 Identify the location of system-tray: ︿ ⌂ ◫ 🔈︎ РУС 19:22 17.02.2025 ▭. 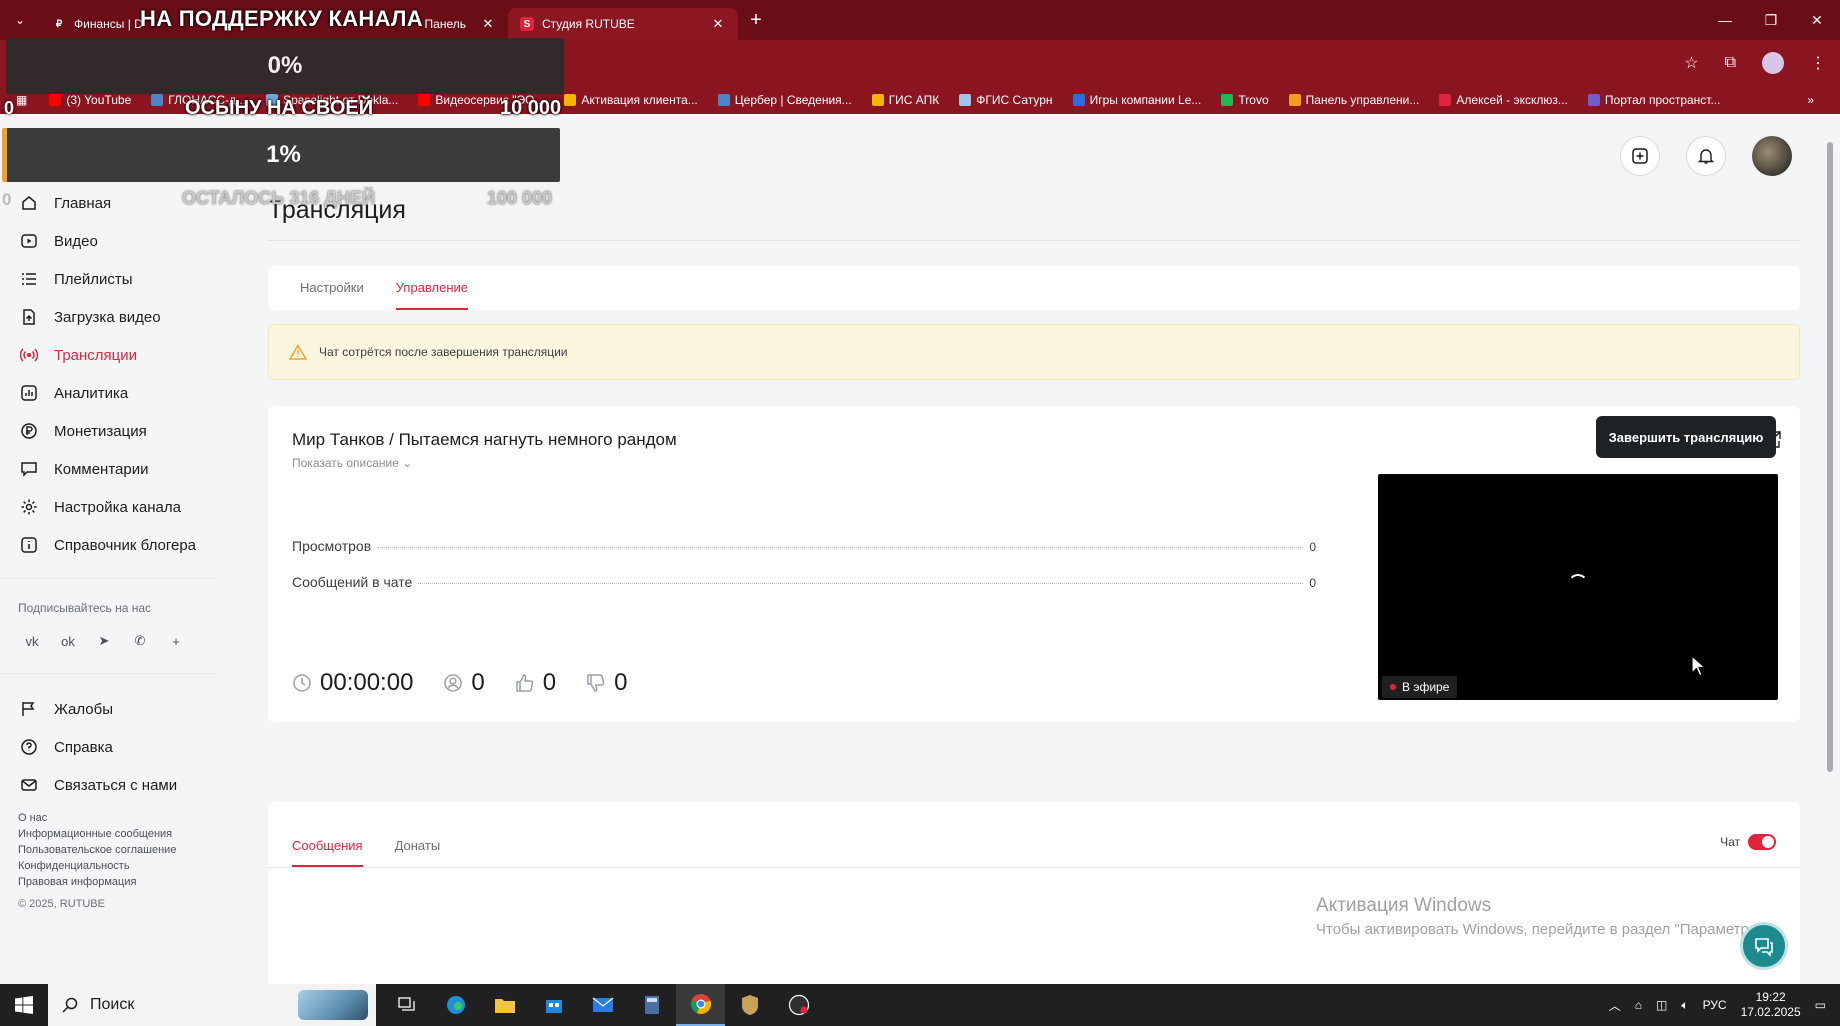
(1724, 1005).